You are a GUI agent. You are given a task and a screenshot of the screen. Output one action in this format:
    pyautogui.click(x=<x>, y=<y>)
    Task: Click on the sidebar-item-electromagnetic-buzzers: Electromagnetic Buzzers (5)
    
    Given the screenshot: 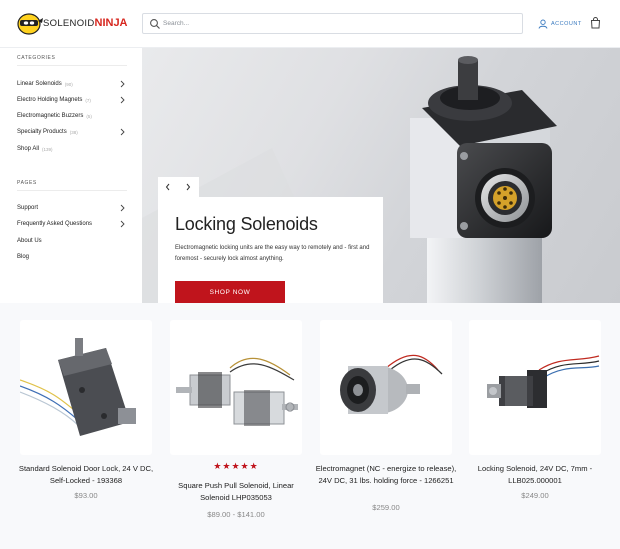 What is the action you would take?
    pyautogui.click(x=73, y=116)
    